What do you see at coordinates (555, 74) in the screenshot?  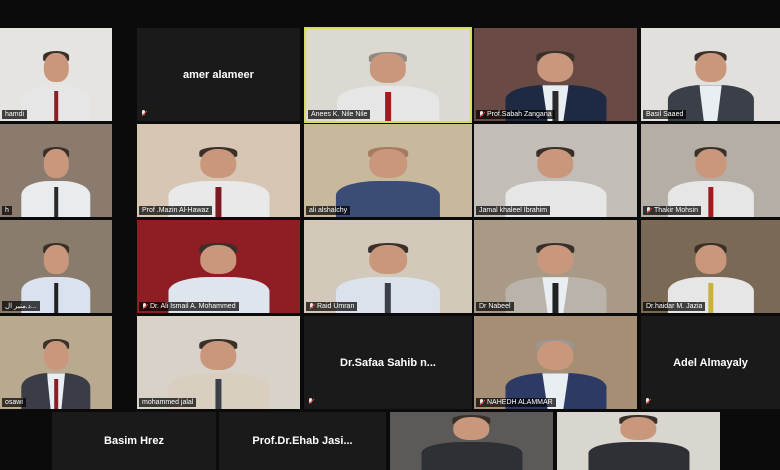 I see `participant-tile: Prof.Sabah Zangana` at bounding box center [555, 74].